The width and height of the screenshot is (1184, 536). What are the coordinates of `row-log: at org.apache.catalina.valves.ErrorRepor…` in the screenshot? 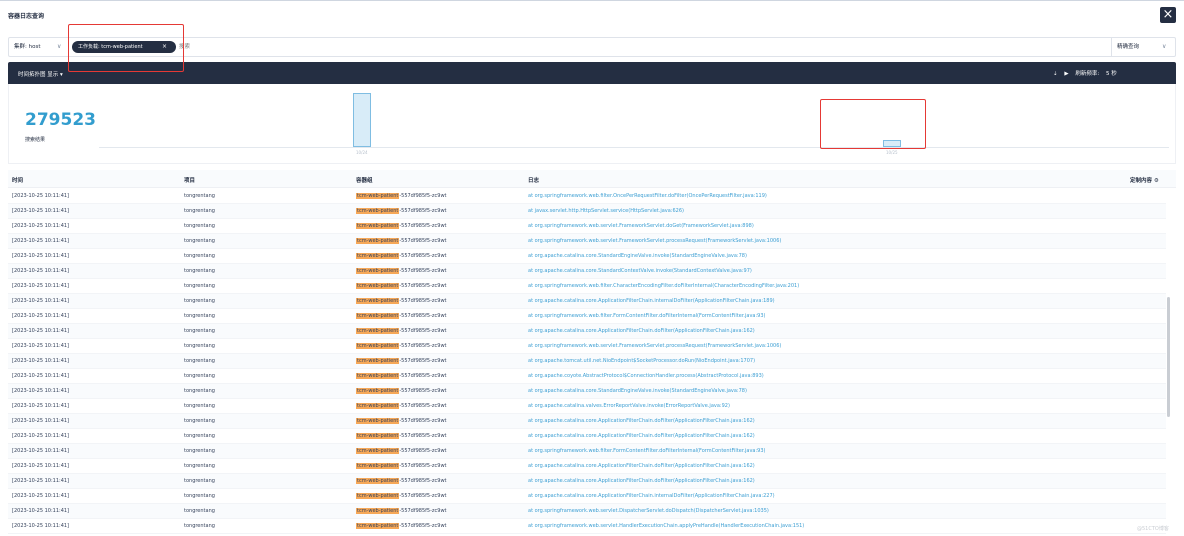 It's located at (629, 406).